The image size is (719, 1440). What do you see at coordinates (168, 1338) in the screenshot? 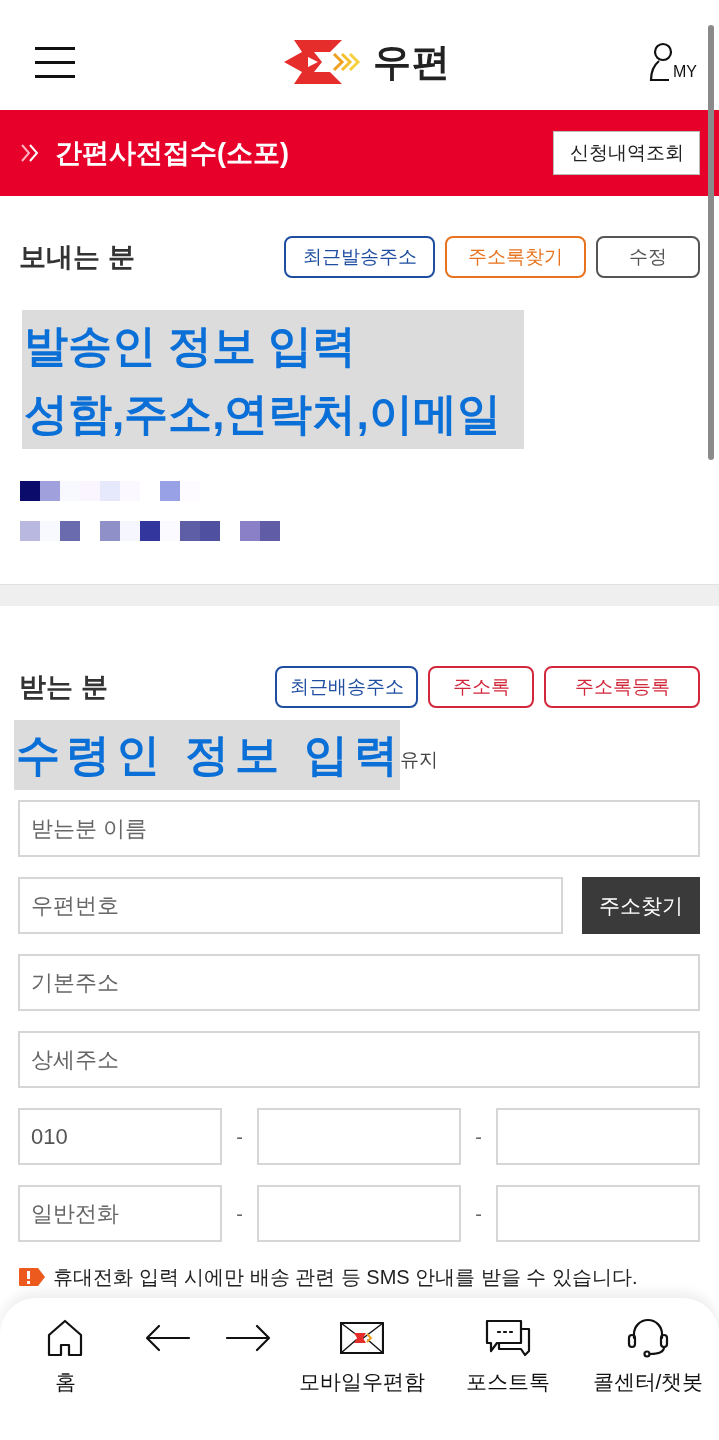
I see `back-arrow-icon` at bounding box center [168, 1338].